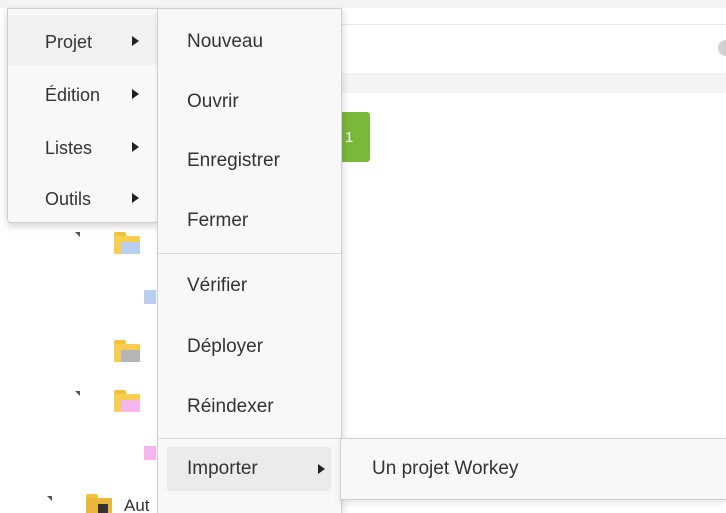 Image resolution: width=726 pixels, height=513 pixels. What do you see at coordinates (233, 160) in the screenshot?
I see `menu-item-label: Enregistrer` at bounding box center [233, 160].